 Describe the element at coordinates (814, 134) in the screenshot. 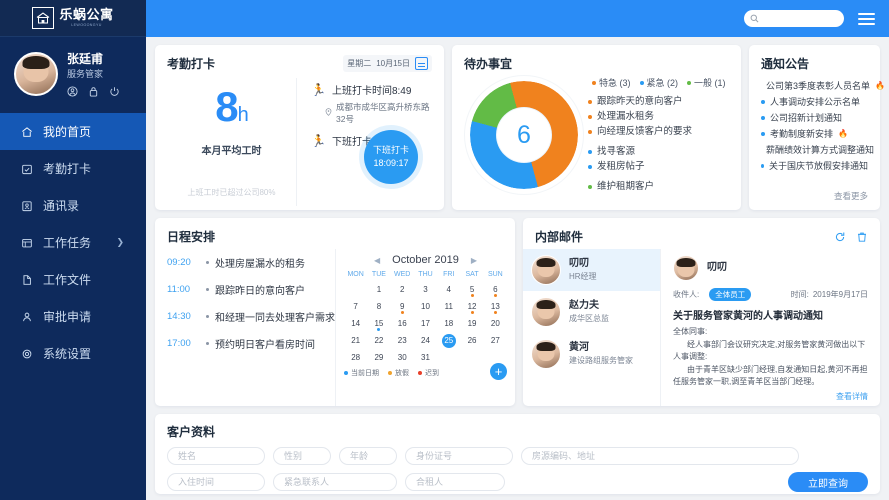

I see `notice-item: 考勤制度新安排 🔥` at that location.